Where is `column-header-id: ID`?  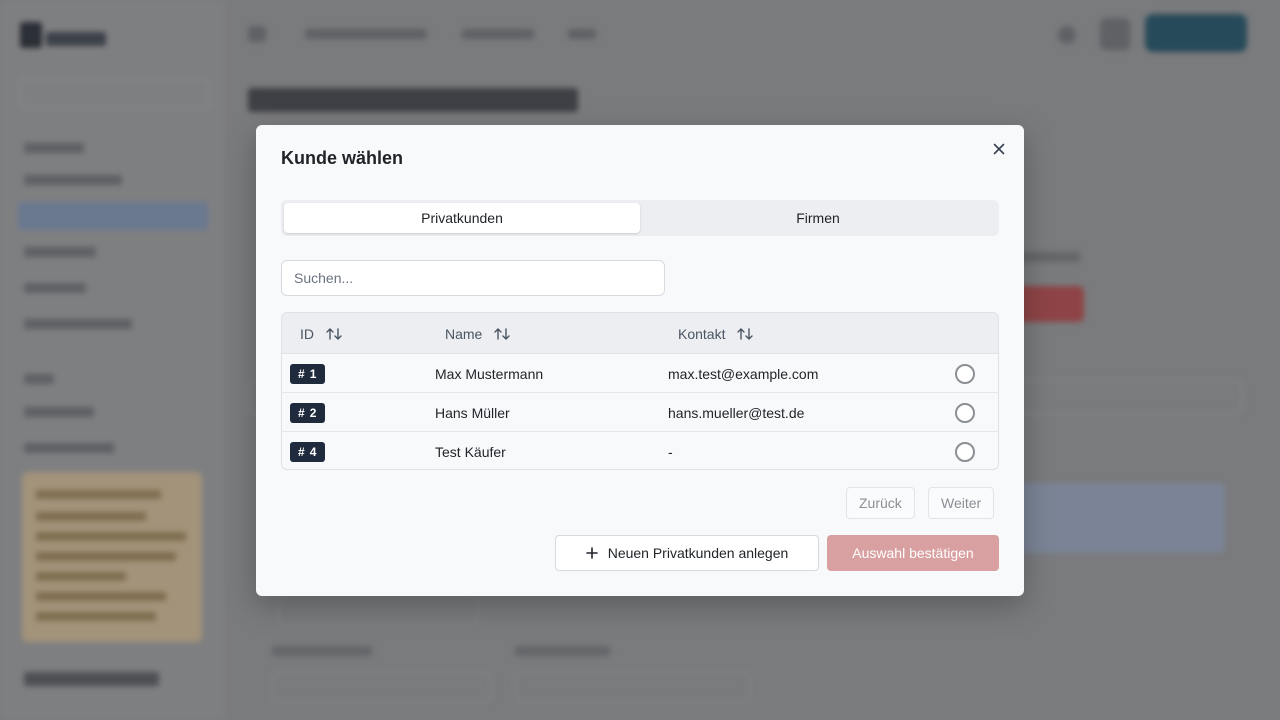
column-header-id: ID is located at coordinates (321, 333).